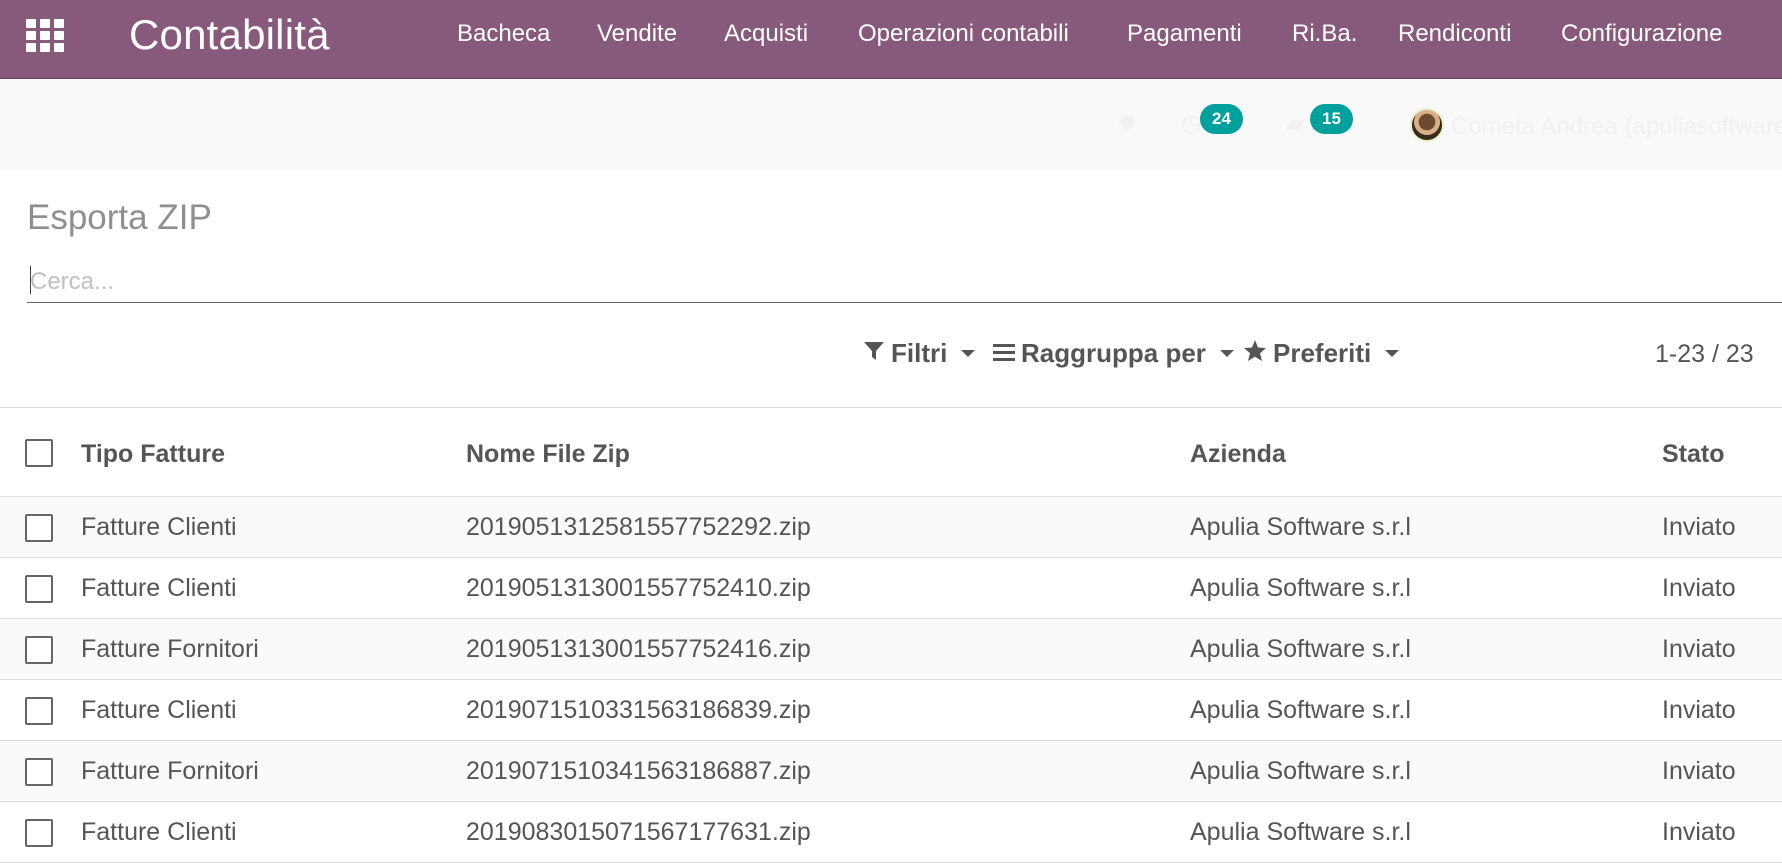 The width and height of the screenshot is (1782, 867). What do you see at coordinates (638, 832) in the screenshot?
I see `cell-nome-file-zip: 2019083015071567177631.zip` at bounding box center [638, 832].